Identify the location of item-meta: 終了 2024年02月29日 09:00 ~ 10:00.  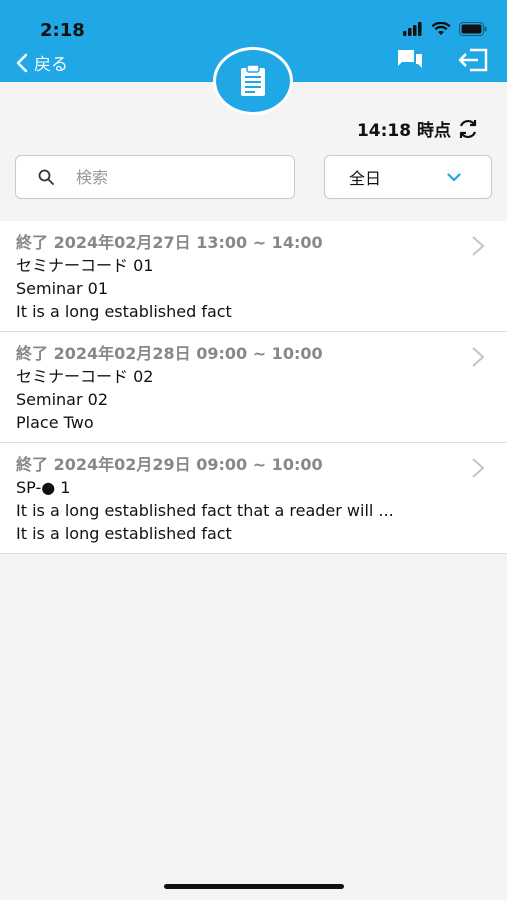
(169, 464).